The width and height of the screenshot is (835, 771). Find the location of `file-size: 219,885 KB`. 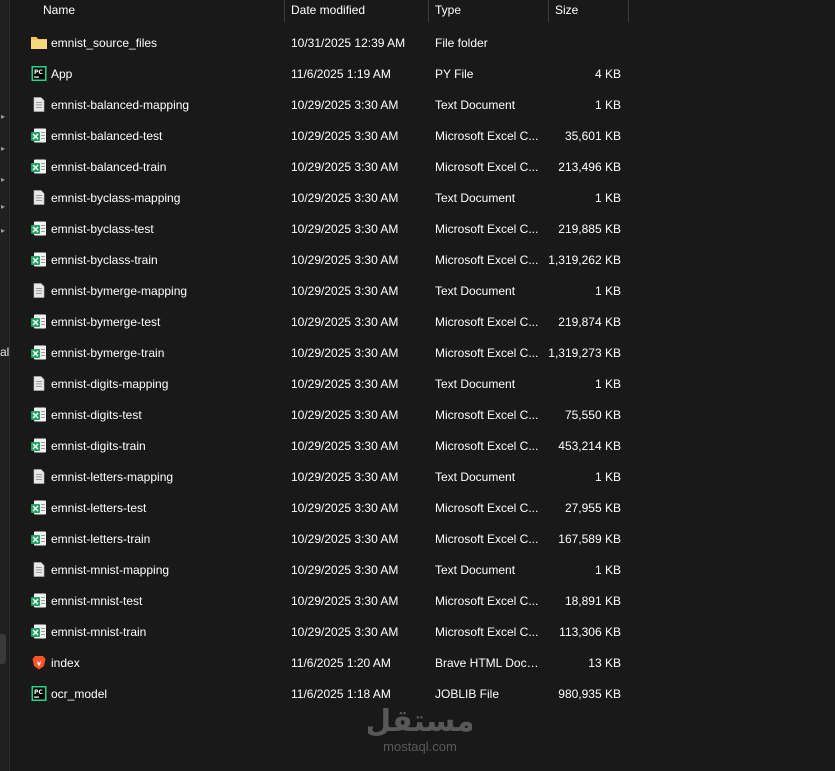

file-size: 219,885 KB is located at coordinates (589, 229).